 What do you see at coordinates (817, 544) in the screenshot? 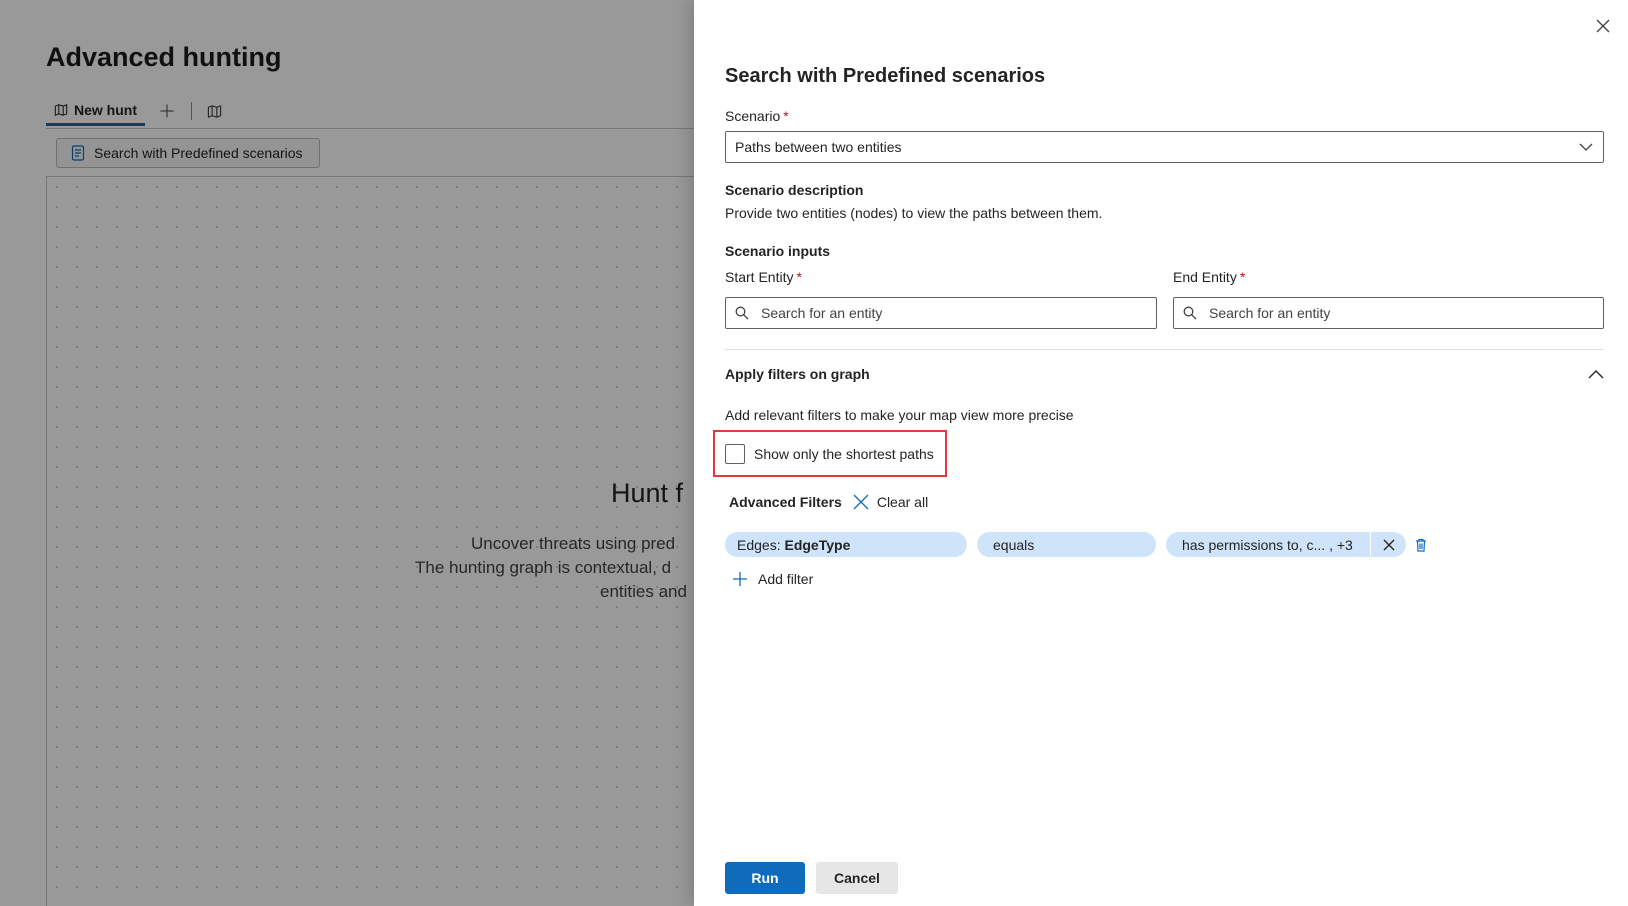
I see `filter-field-name: EdgeType` at bounding box center [817, 544].